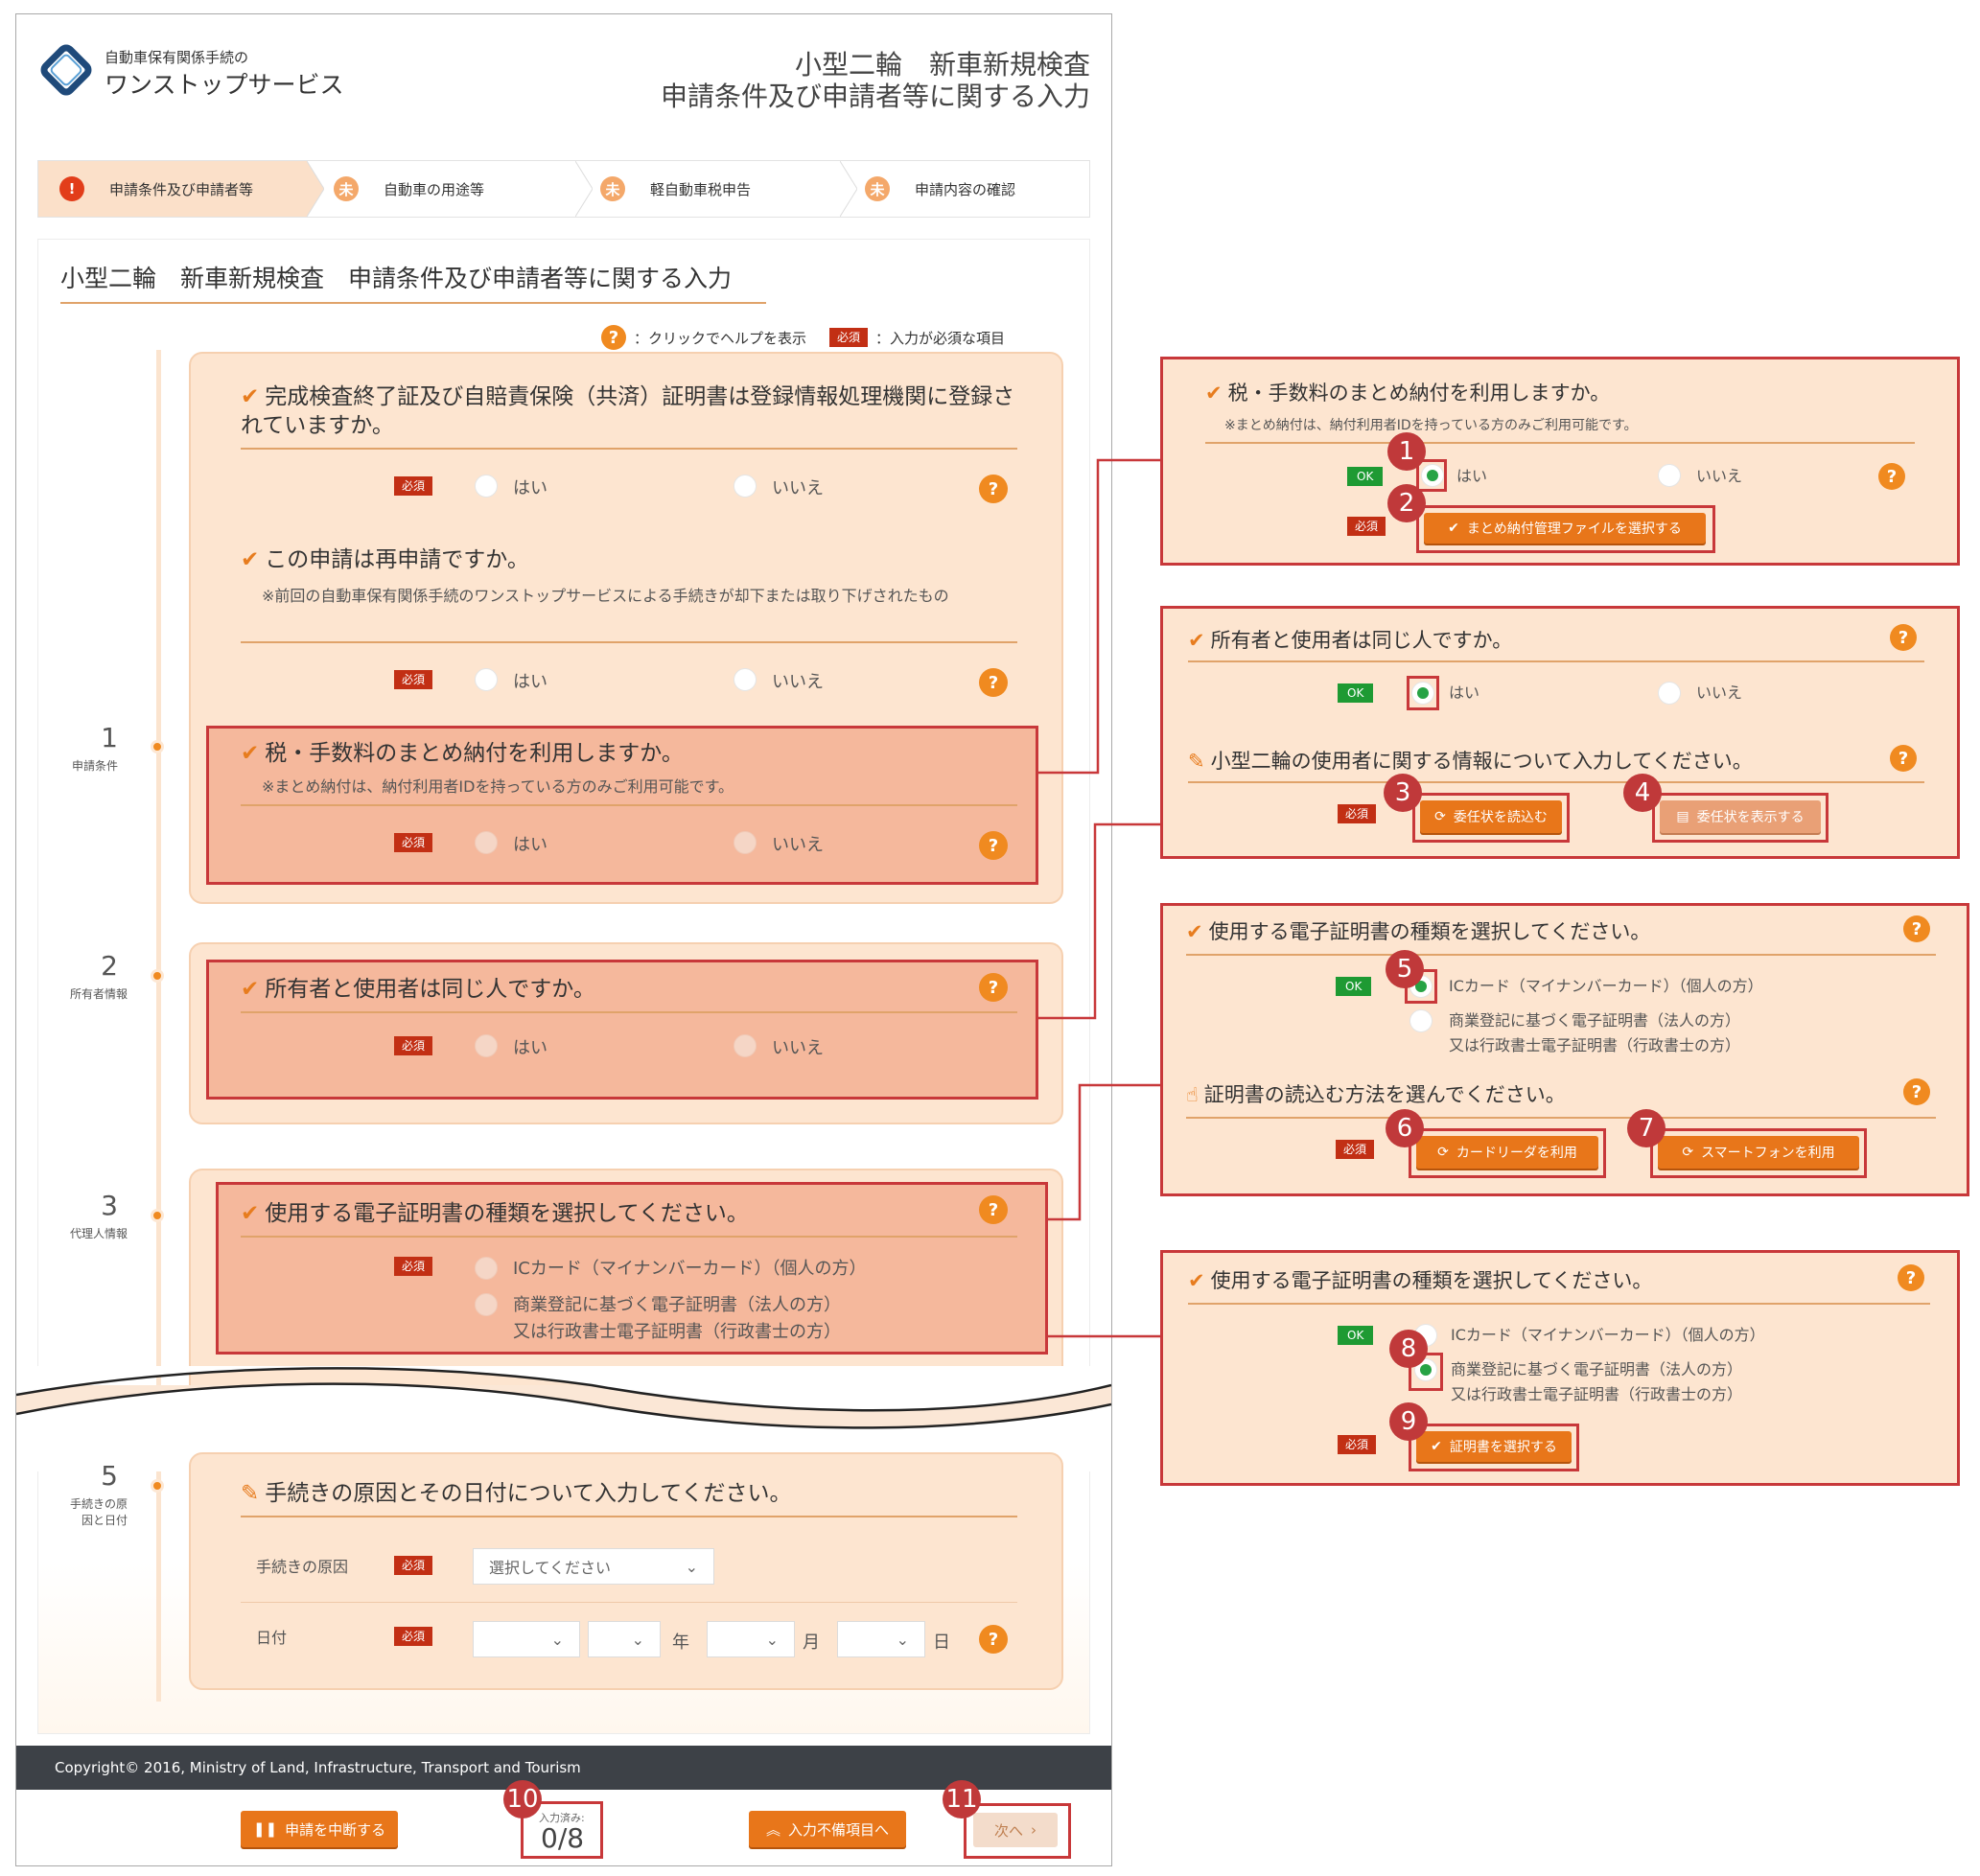  What do you see at coordinates (839, 1829) in the screenshot?
I see `button-label: 入力不備項目へ` at bounding box center [839, 1829].